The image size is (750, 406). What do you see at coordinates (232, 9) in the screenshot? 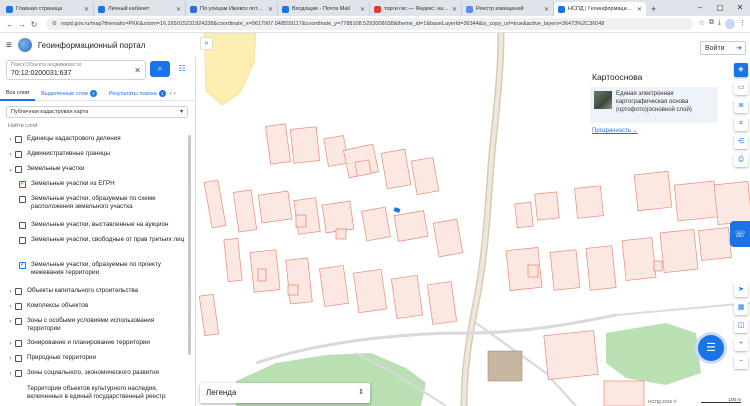
I see `browser-tab: По улицам Ижевск потекла...✕` at bounding box center [232, 9].